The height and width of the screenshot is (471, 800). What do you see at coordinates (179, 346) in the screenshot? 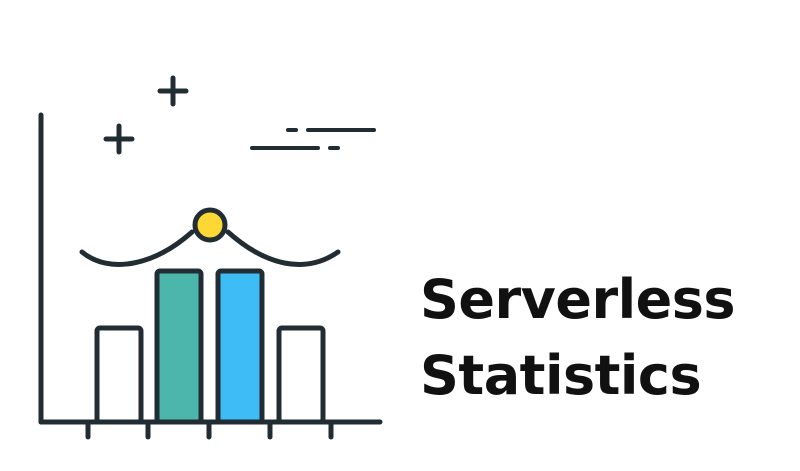
I see `bar-teal` at bounding box center [179, 346].